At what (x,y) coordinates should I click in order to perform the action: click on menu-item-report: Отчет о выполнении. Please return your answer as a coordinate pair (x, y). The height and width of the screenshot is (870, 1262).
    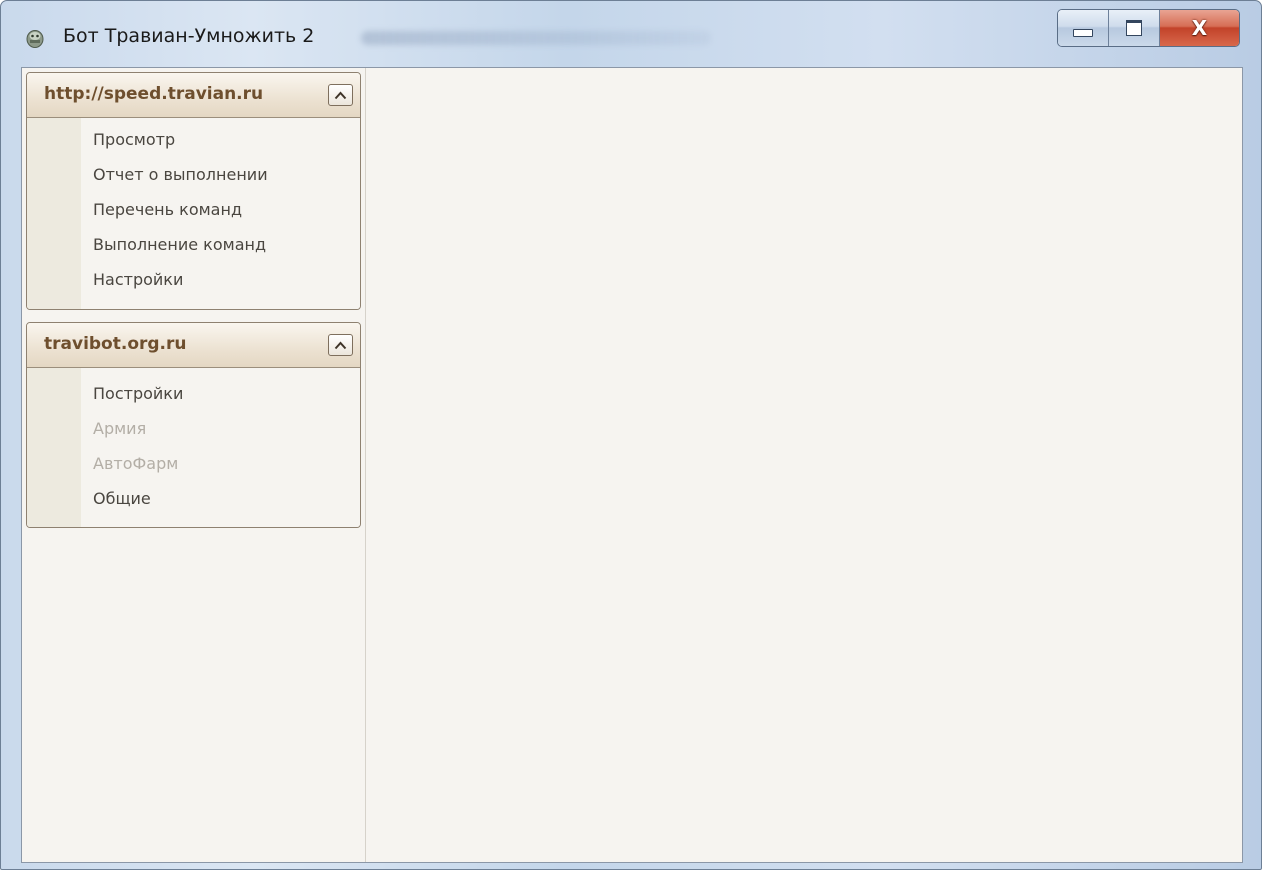
    Looking at the image, I should click on (226, 174).